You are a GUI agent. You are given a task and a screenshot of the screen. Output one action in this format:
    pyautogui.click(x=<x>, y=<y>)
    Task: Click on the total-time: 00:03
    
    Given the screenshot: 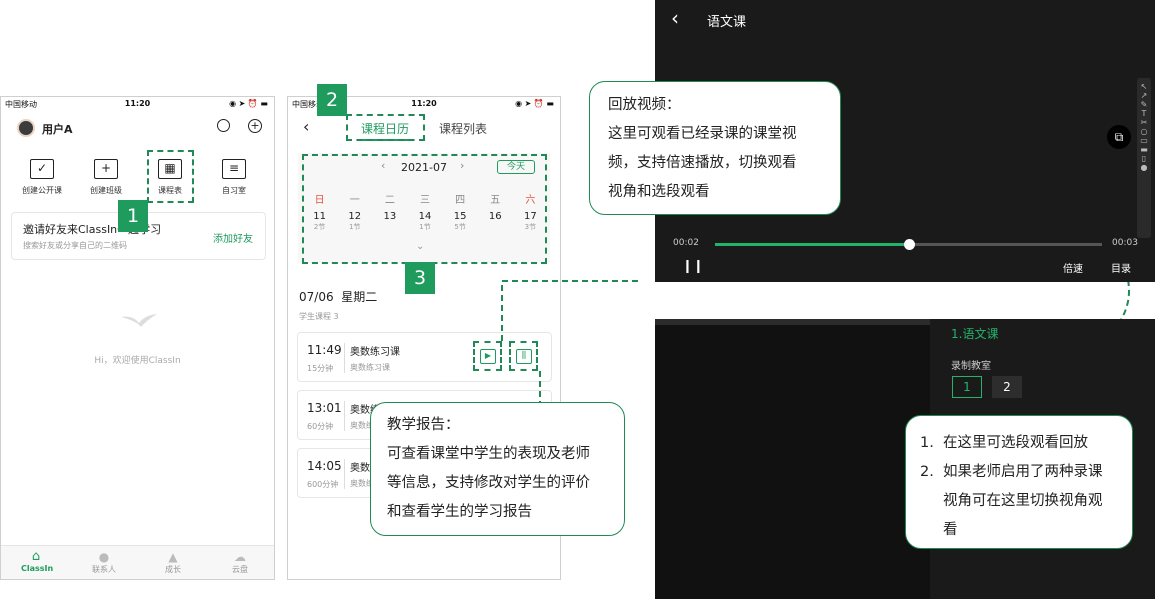 What is the action you would take?
    pyautogui.click(x=1125, y=243)
    